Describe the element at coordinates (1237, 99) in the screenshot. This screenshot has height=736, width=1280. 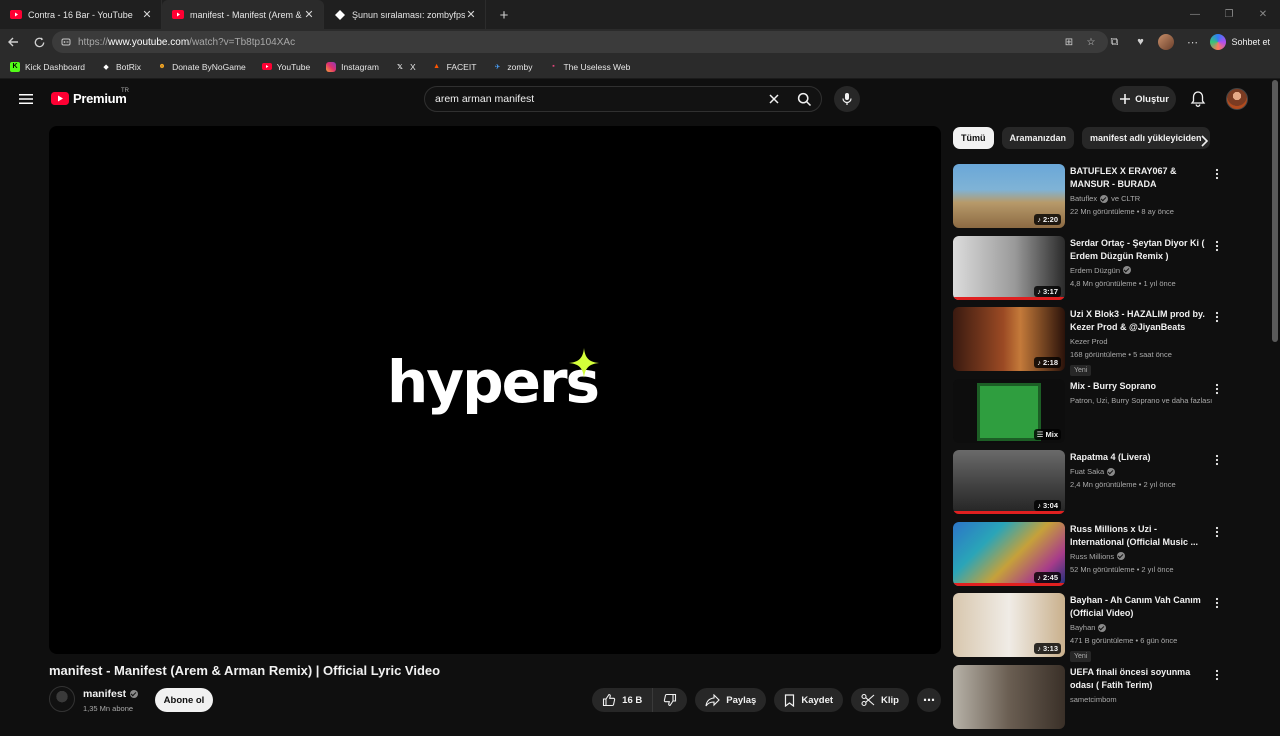
I see `account-avatar` at that location.